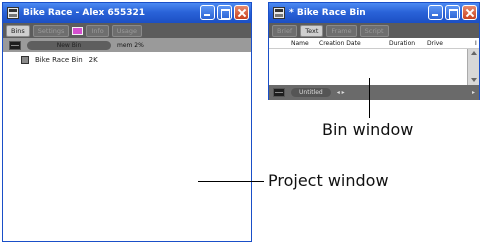 Image resolution: width=480 pixels, height=242 pixels. Describe the element at coordinates (78, 30) in the screenshot. I see `color-swatch` at that location.